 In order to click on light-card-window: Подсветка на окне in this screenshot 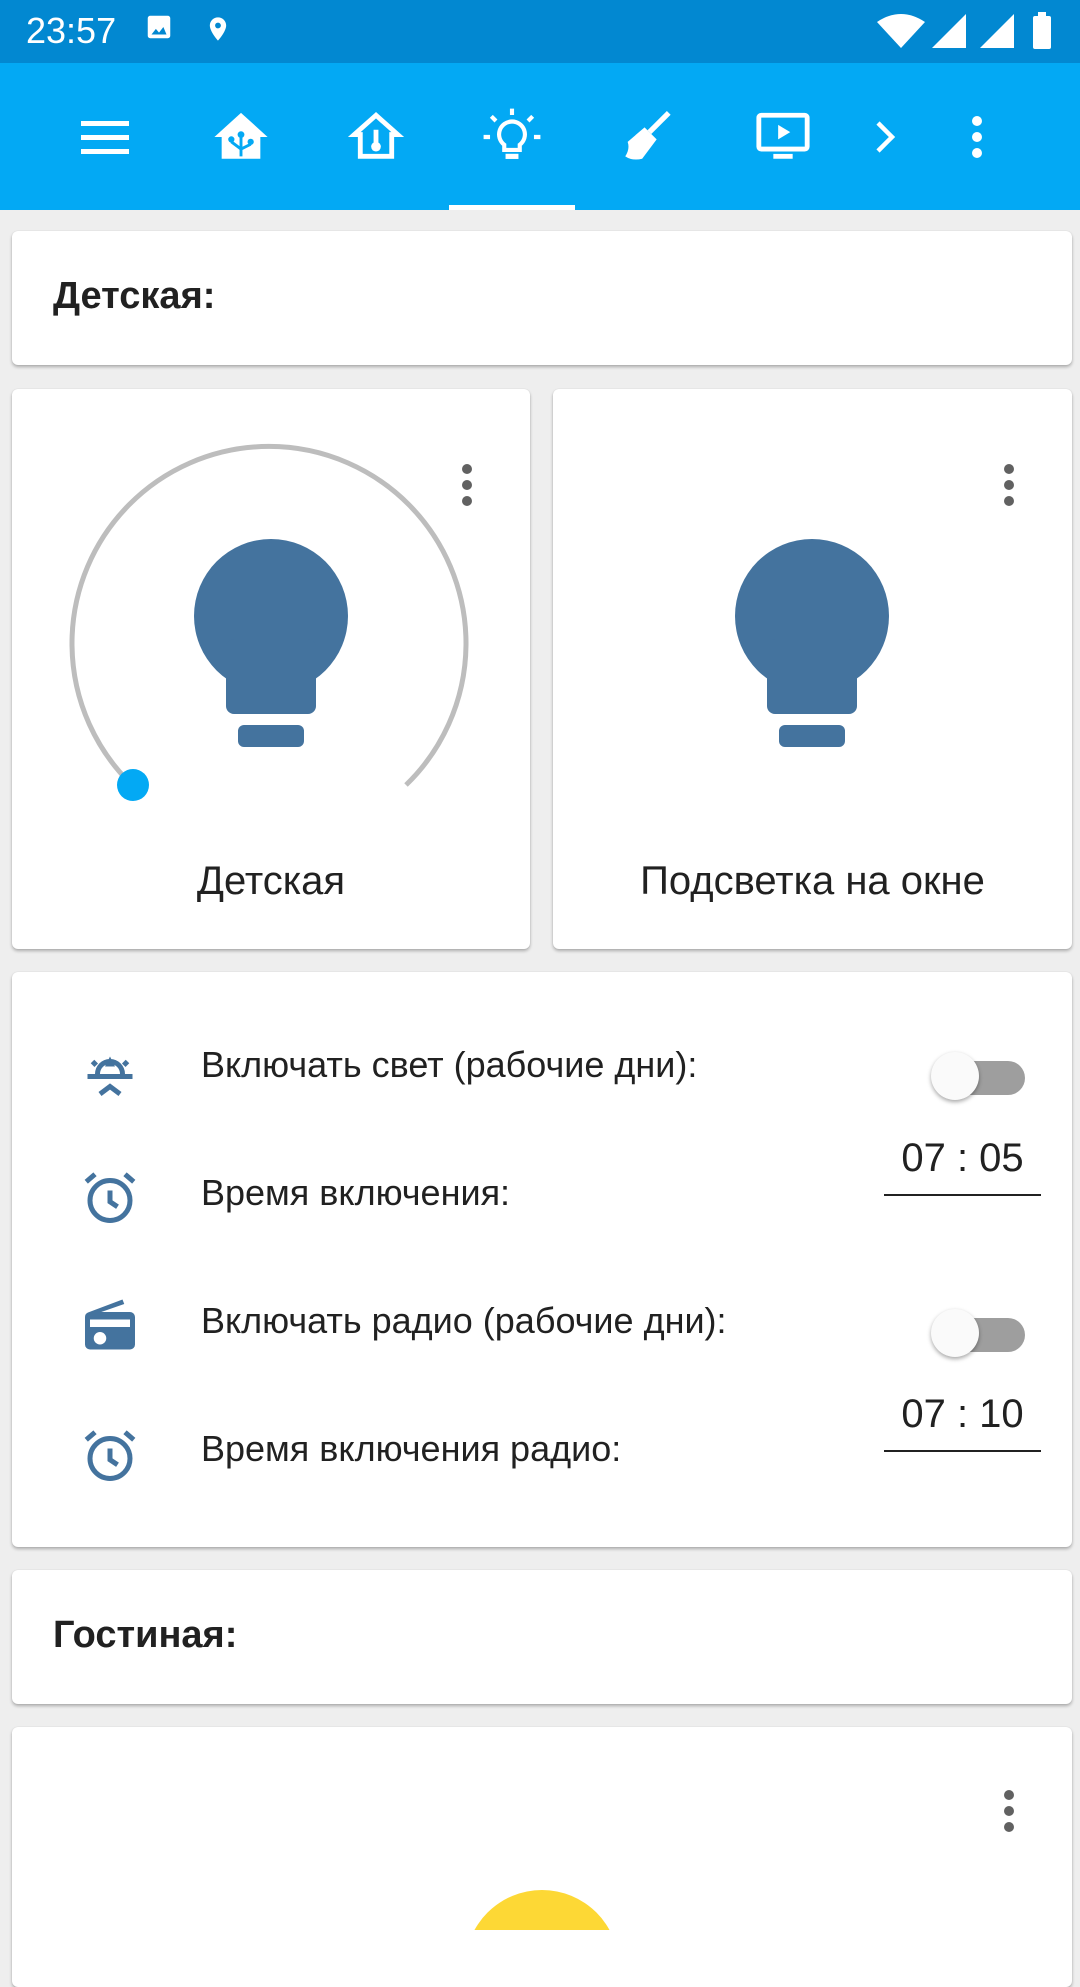, I will do `click(812, 669)`.